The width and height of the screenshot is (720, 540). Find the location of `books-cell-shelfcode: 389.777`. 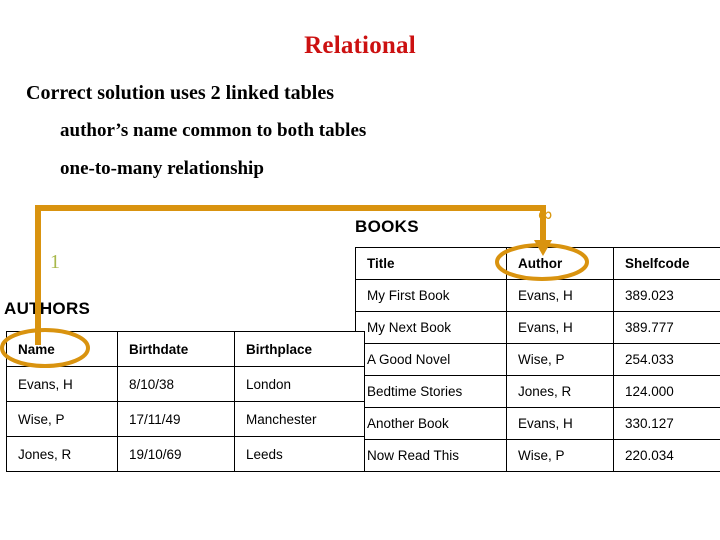

books-cell-shelfcode: 389.777 is located at coordinates (666, 327).